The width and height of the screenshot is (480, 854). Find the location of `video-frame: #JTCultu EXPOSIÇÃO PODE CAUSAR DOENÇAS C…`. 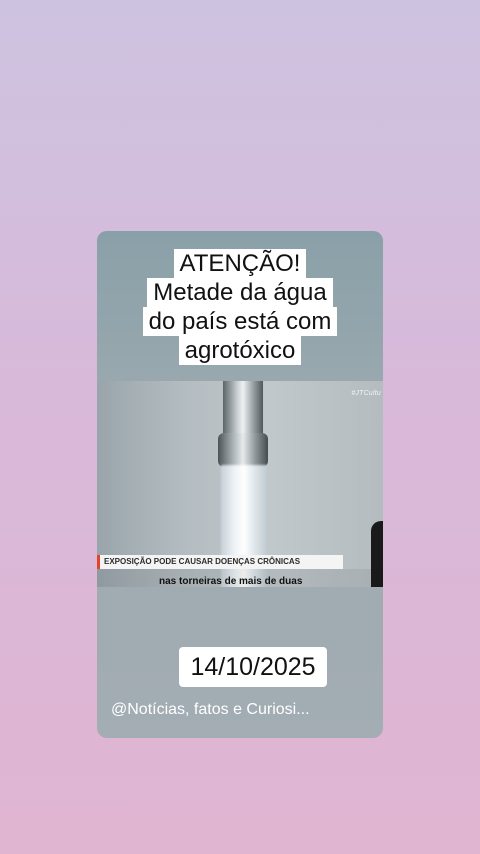

video-frame: #JTCultu EXPOSIÇÃO PODE CAUSAR DOENÇAS C… is located at coordinates (240, 484).